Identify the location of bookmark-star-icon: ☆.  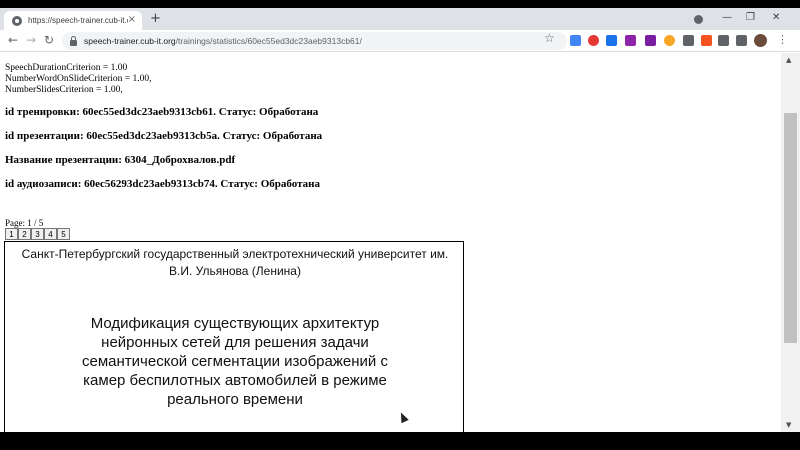
(549, 38).